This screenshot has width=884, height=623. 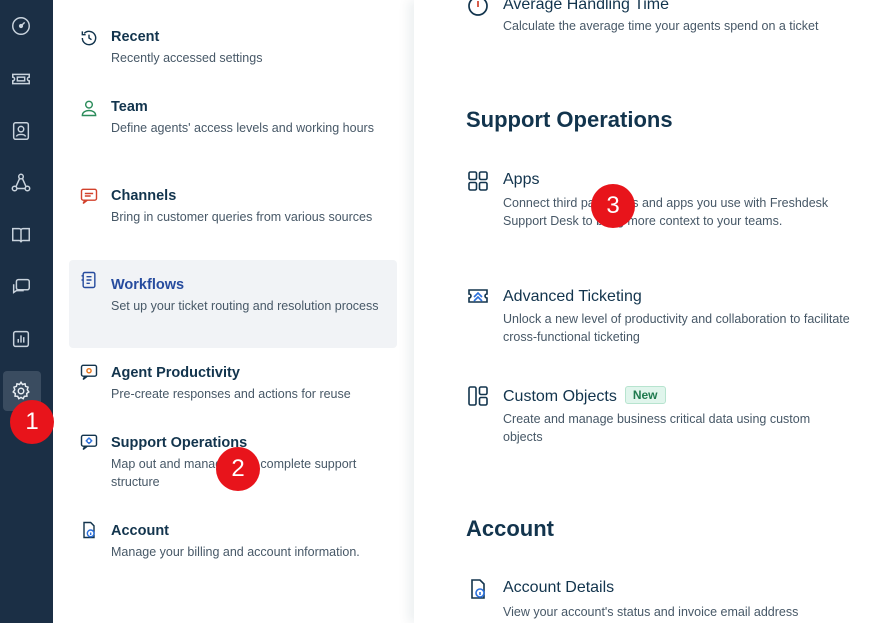 What do you see at coordinates (586, 6) in the screenshot?
I see `item-title: Average Handling Time` at bounding box center [586, 6].